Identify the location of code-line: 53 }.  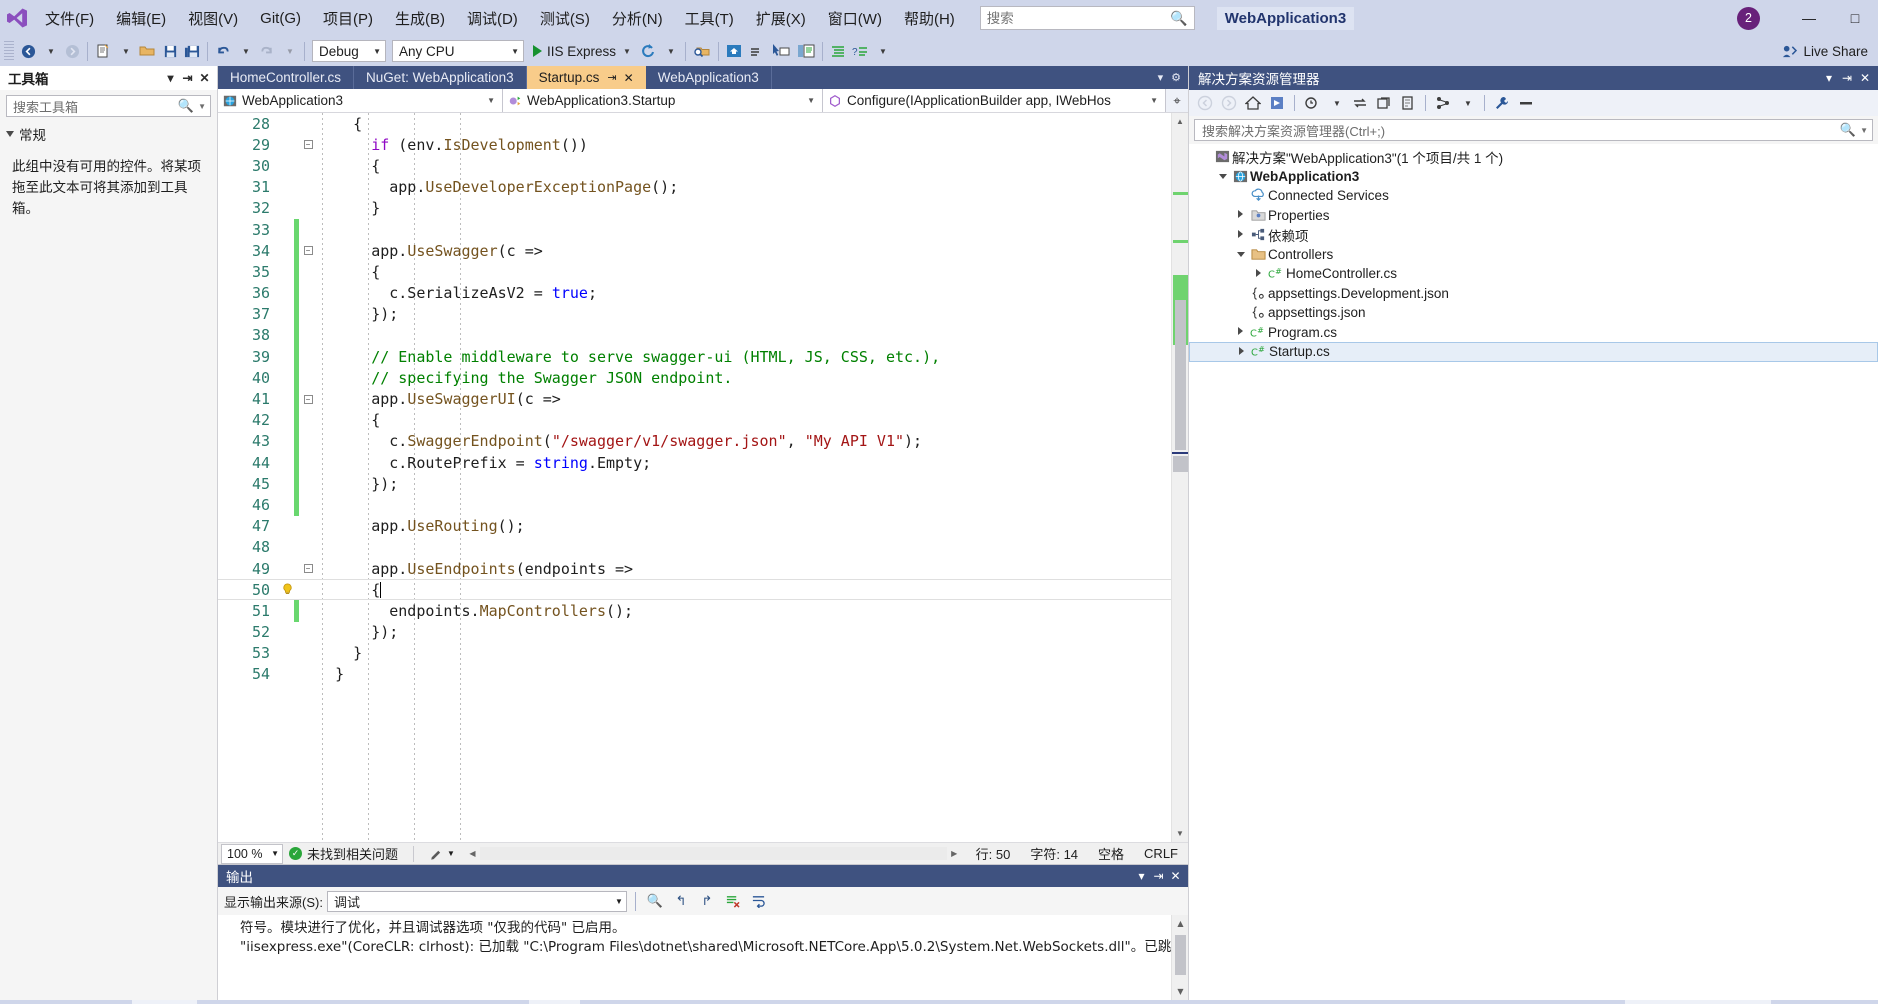
(694, 653).